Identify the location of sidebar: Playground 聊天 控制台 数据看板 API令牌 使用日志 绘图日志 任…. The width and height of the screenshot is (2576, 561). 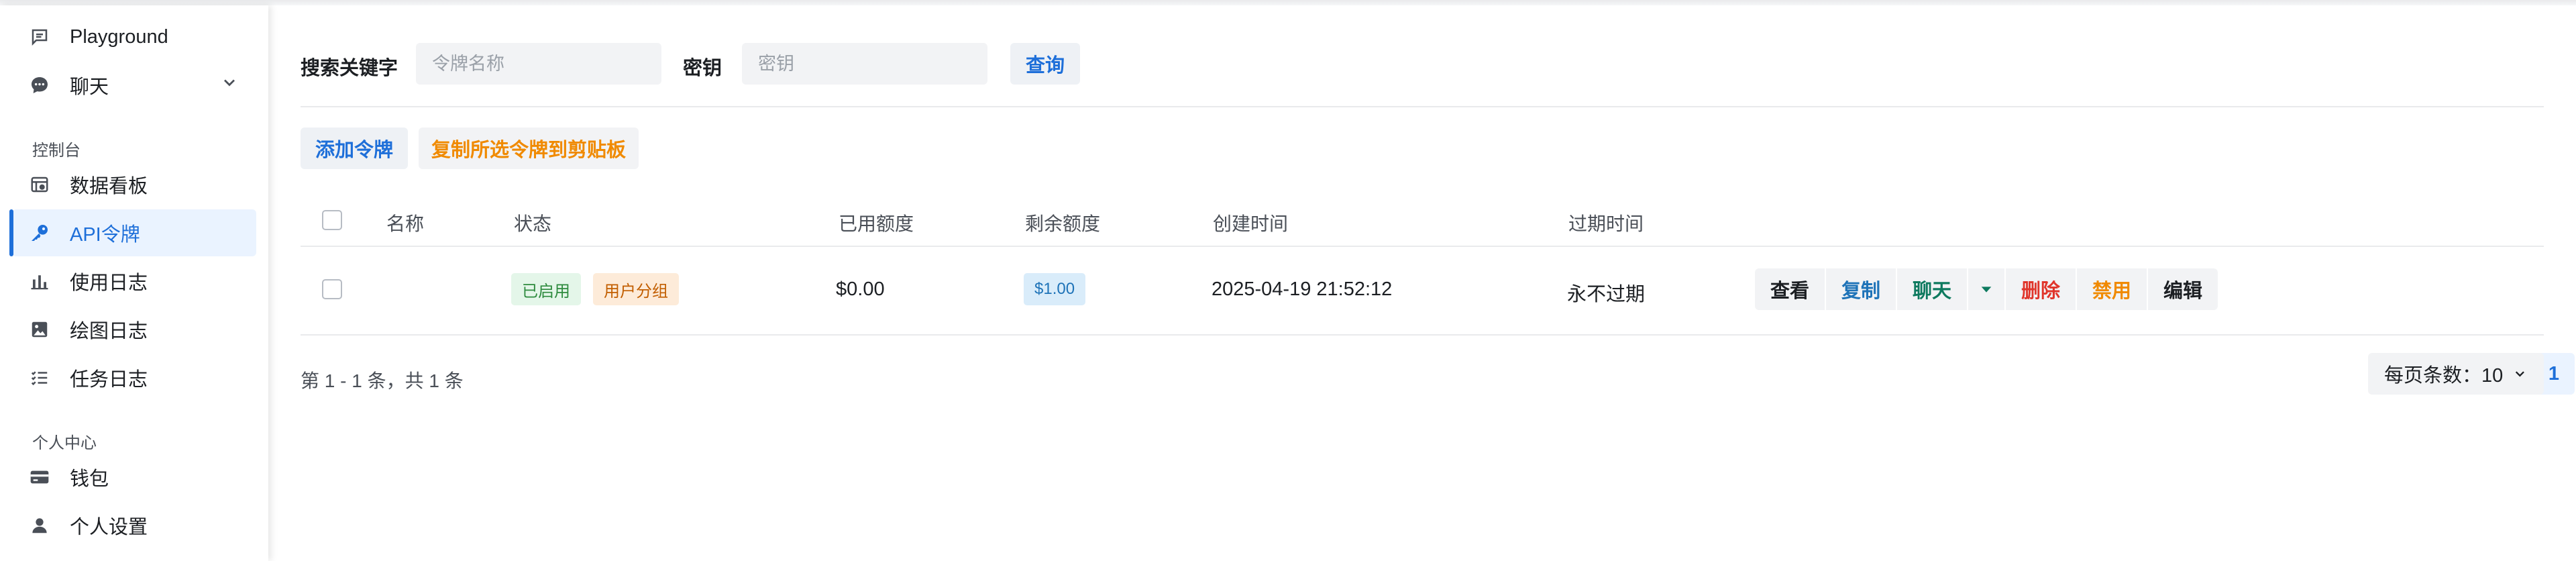
(134, 283).